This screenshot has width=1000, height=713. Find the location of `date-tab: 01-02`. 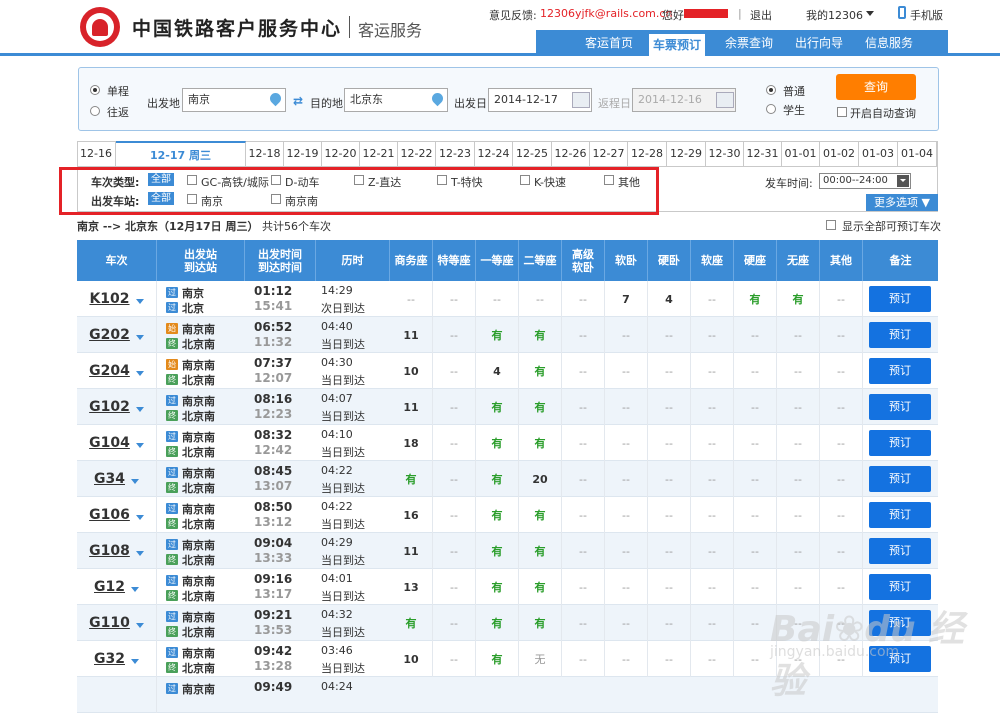

date-tab: 01-02 is located at coordinates (839, 153).